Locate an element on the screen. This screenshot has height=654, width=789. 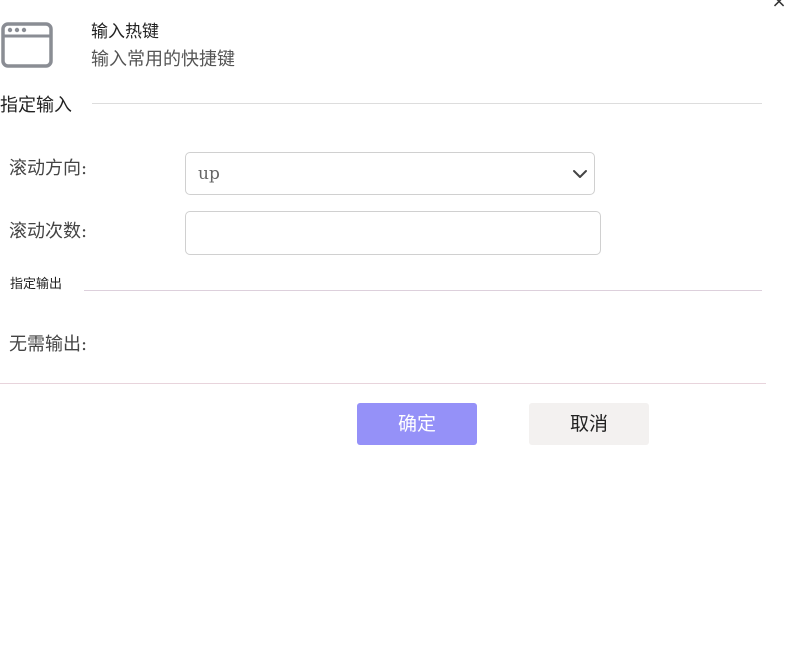
scroll-count-label: 滚动次数: is located at coordinates (48, 231).